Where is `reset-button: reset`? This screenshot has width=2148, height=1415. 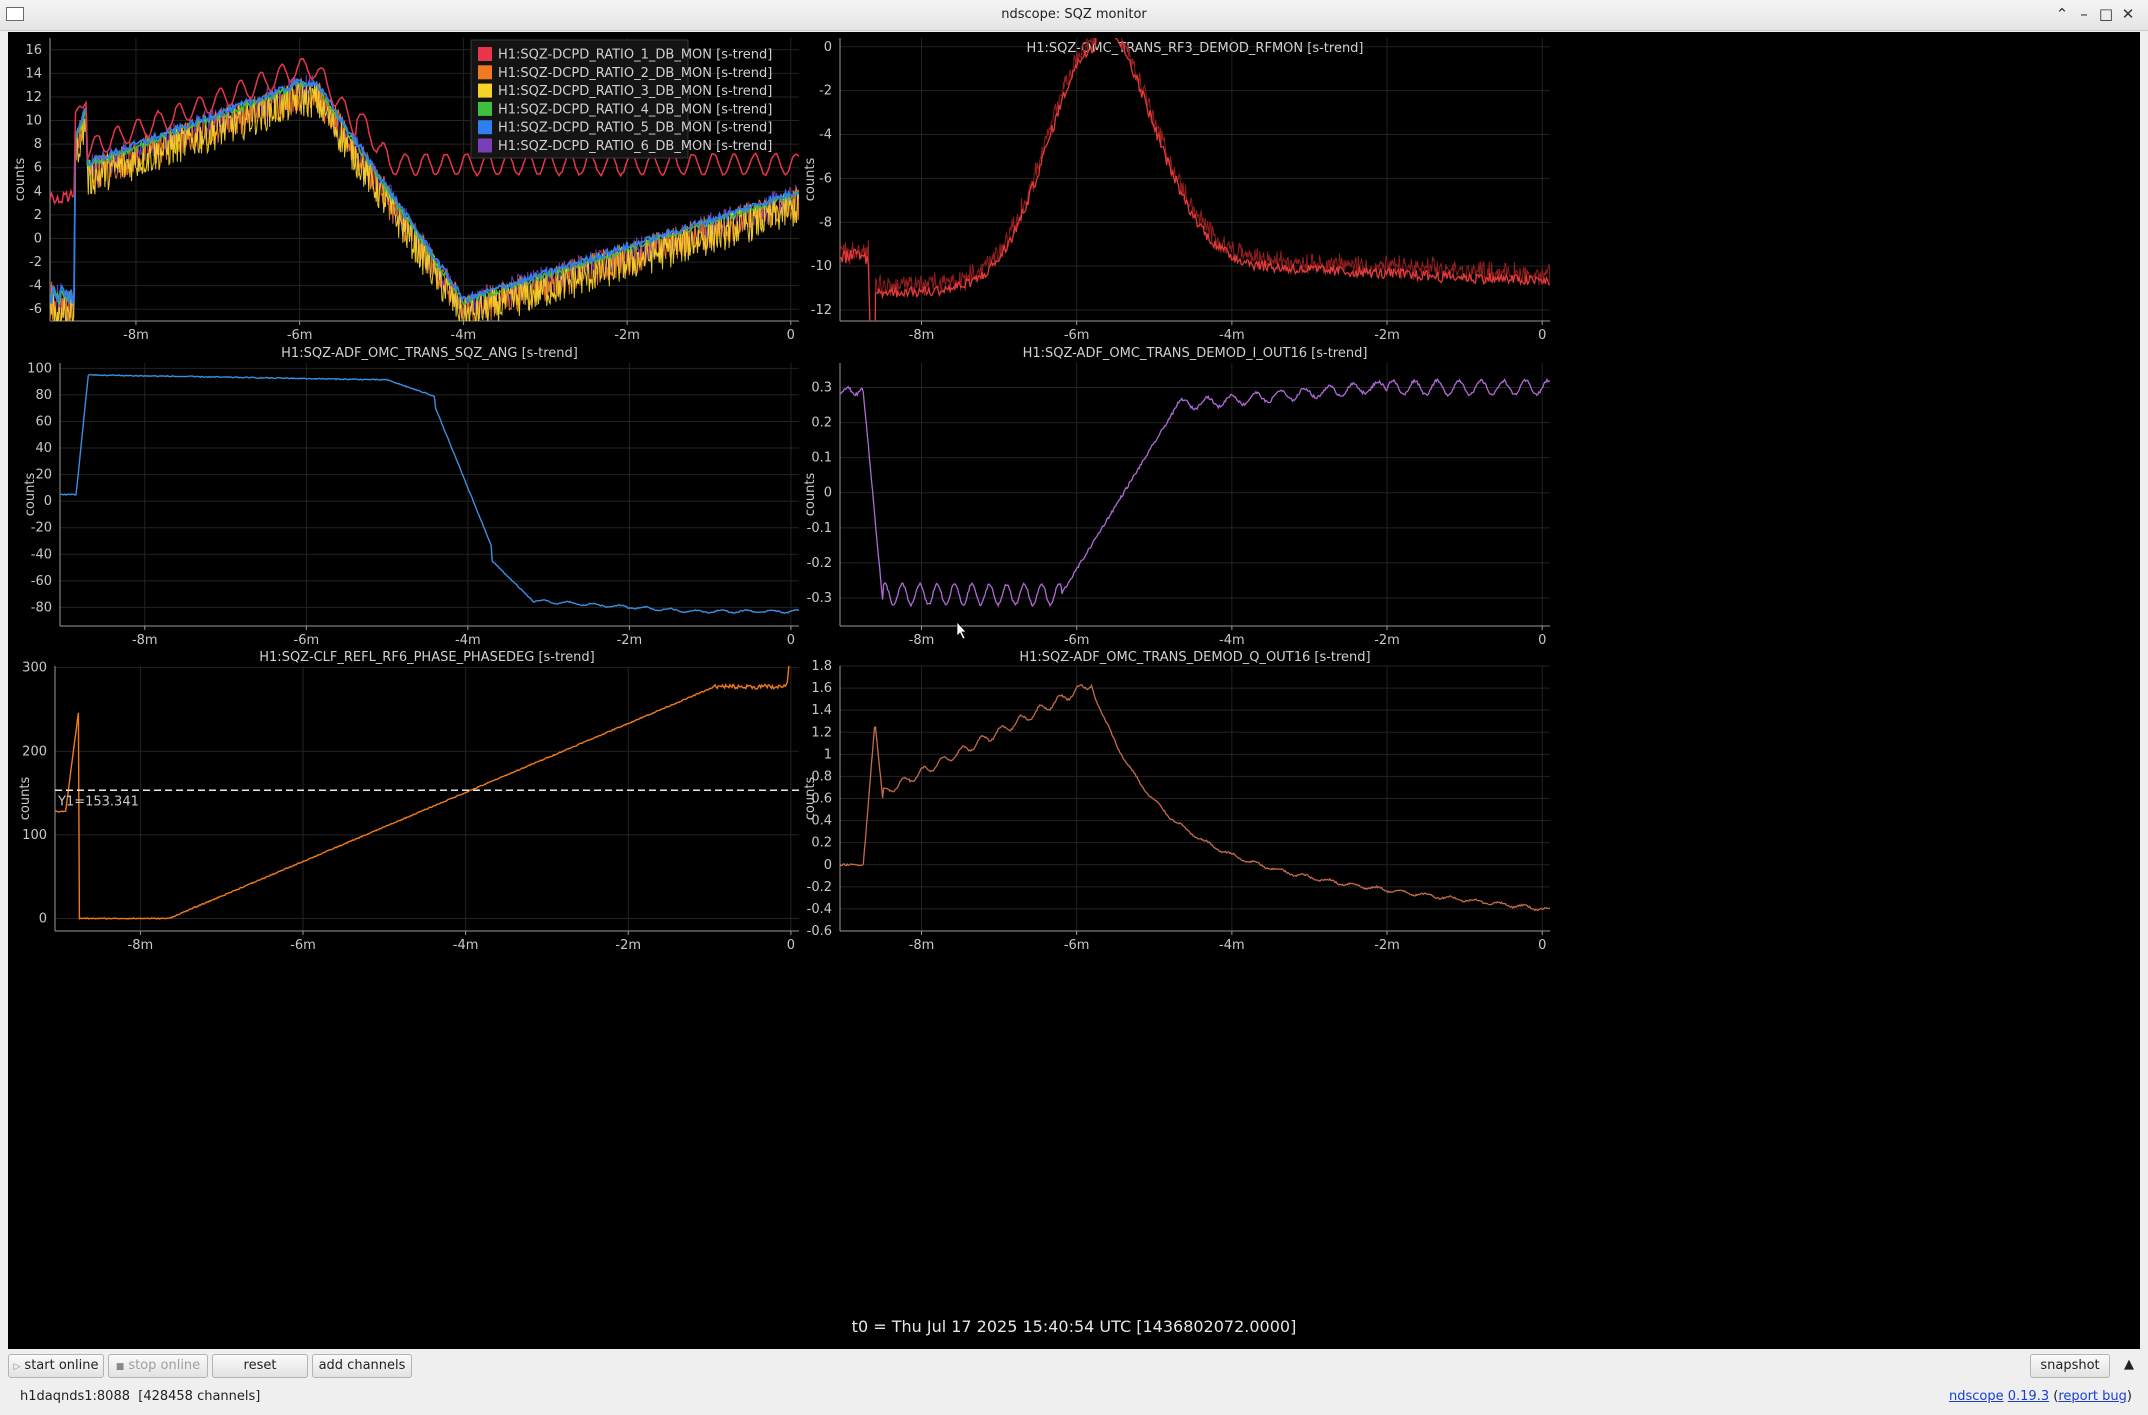
reset-button: reset is located at coordinates (260, 1366).